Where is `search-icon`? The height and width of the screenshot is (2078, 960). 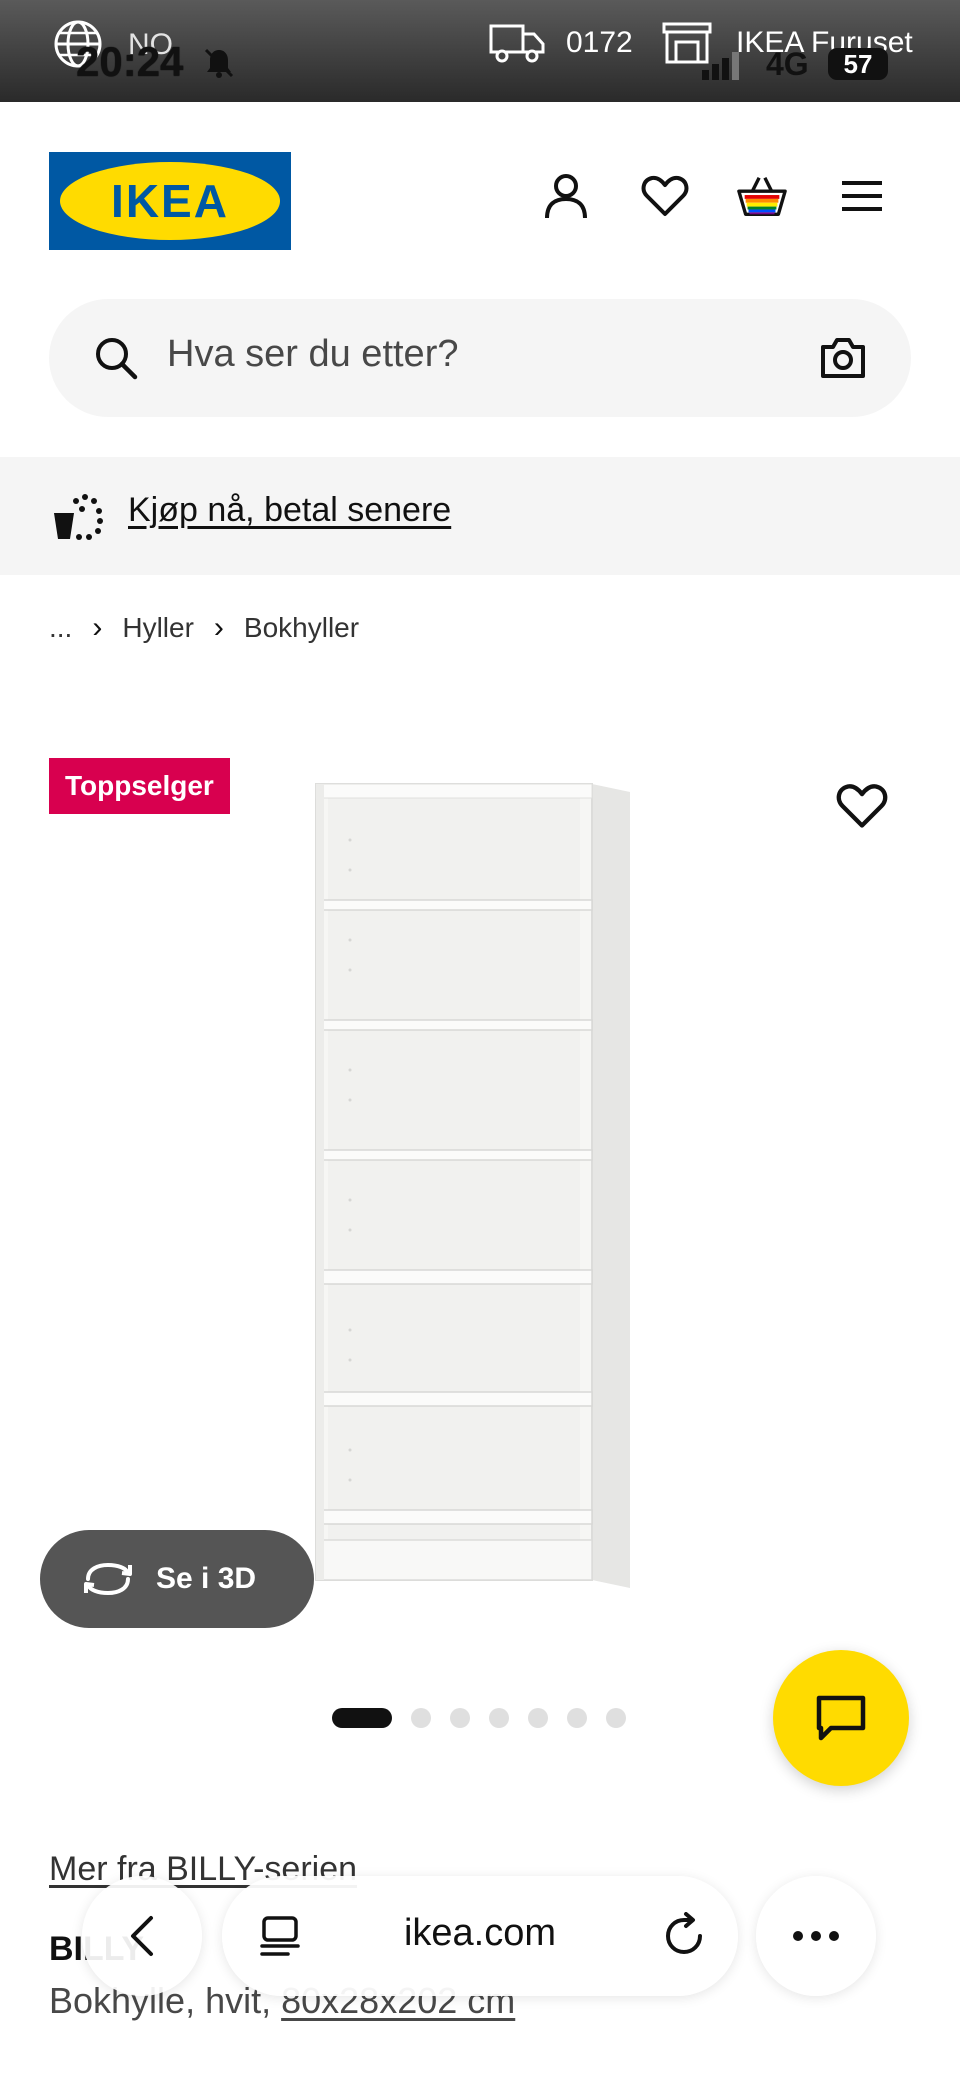 search-icon is located at coordinates (116, 358).